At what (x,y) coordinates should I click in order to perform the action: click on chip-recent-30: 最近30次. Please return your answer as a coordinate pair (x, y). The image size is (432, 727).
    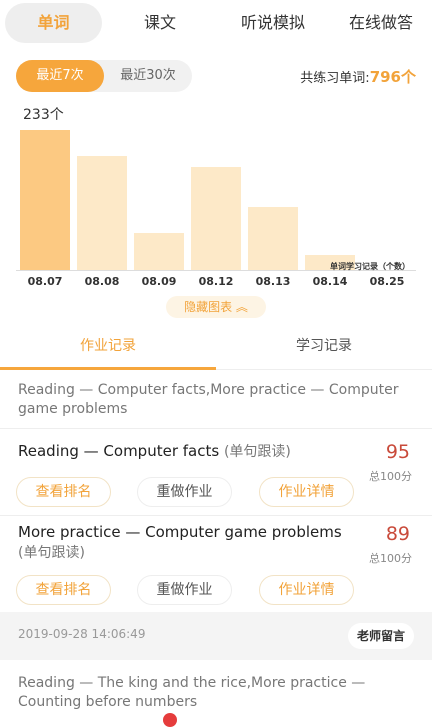
    Looking at the image, I should click on (148, 76).